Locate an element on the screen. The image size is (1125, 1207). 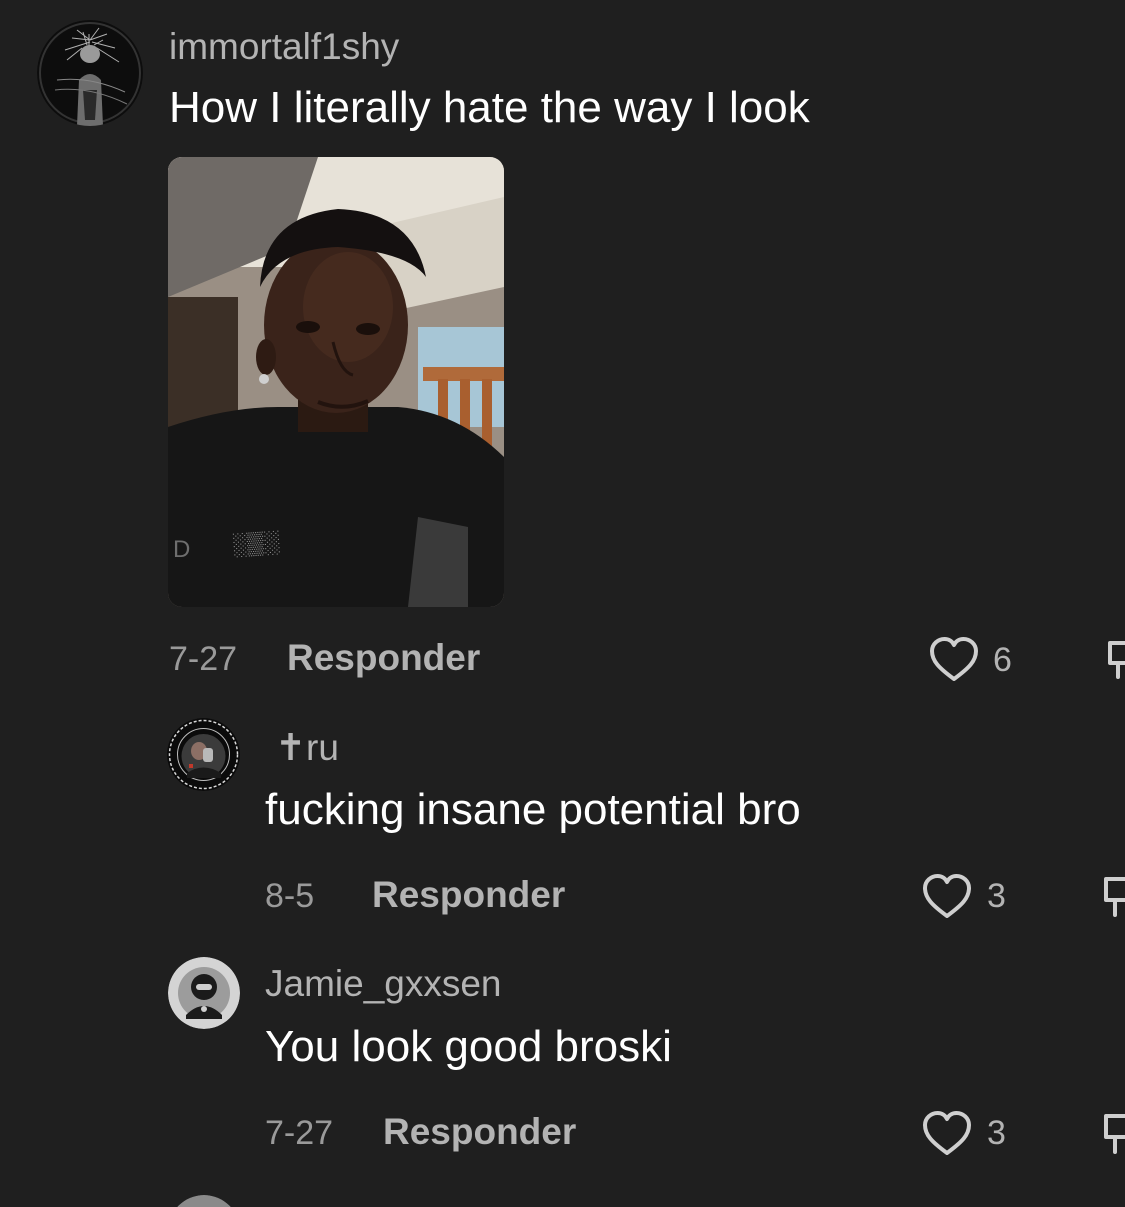
selfie-image: ░▒░ D is located at coordinates (336, 382).